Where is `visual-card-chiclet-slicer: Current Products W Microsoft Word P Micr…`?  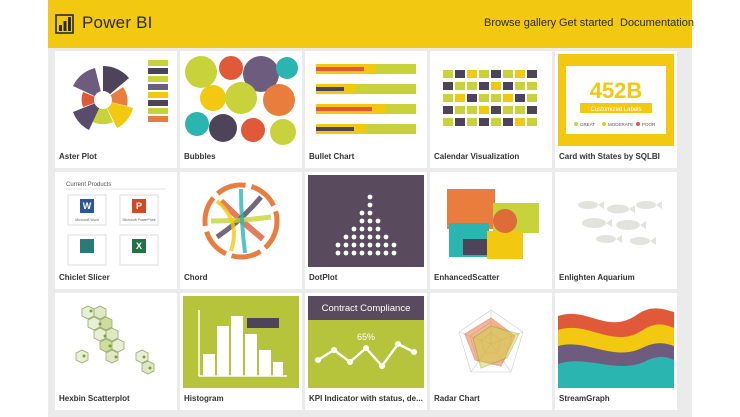
visual-card-chiclet-slicer: Current Products W Microsoft Word P Micr… is located at coordinates (116, 230).